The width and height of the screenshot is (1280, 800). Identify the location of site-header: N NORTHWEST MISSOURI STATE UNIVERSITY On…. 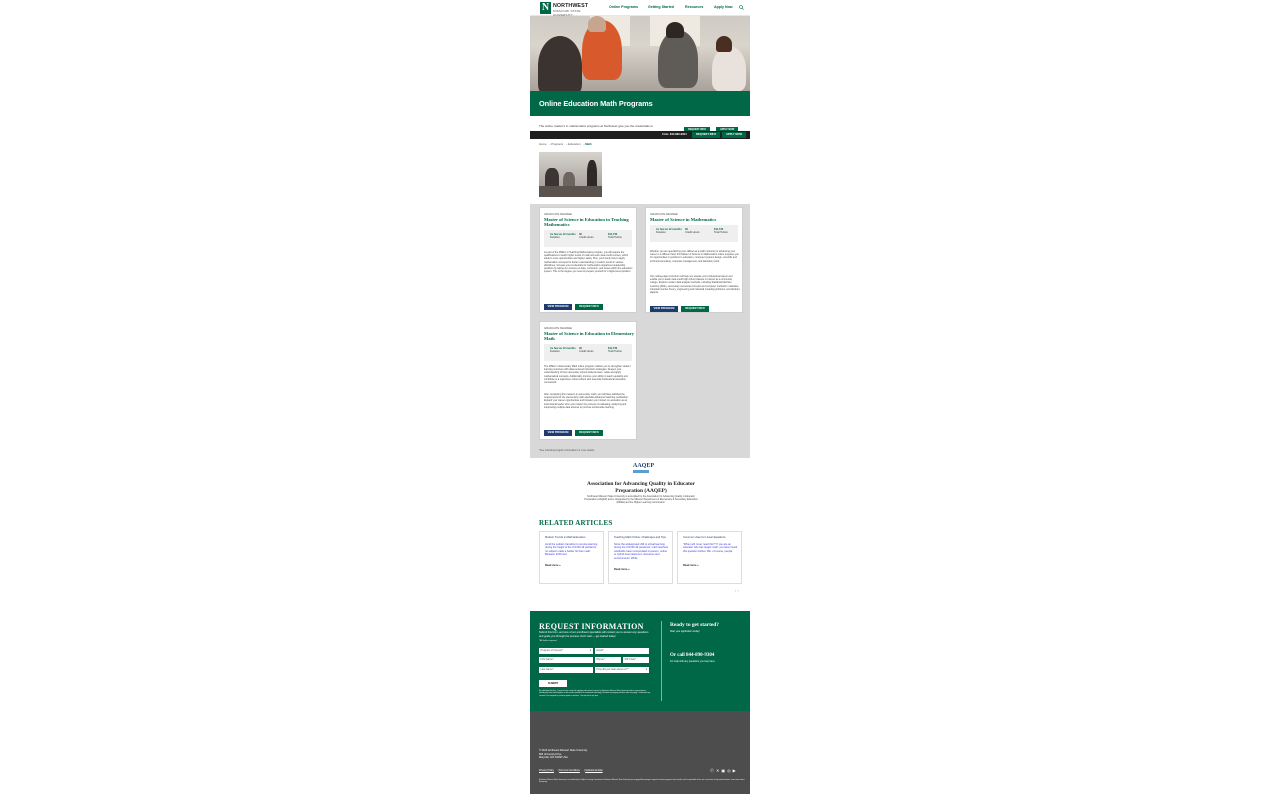
(640, 8).